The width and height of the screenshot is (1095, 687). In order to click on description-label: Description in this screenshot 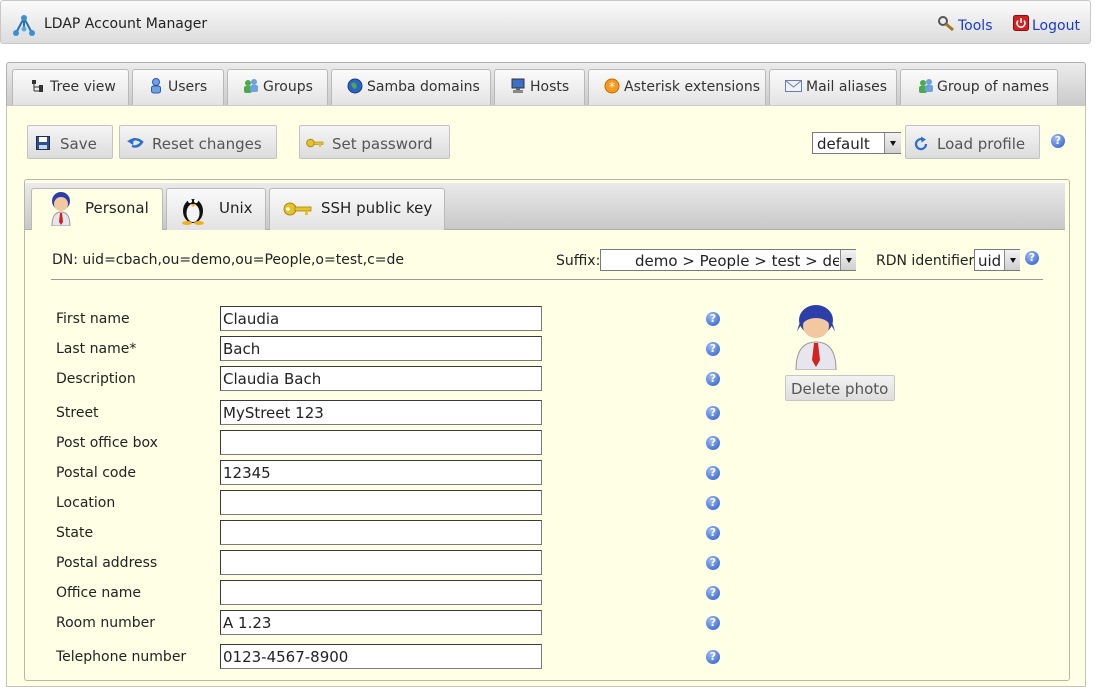, I will do `click(96, 379)`.